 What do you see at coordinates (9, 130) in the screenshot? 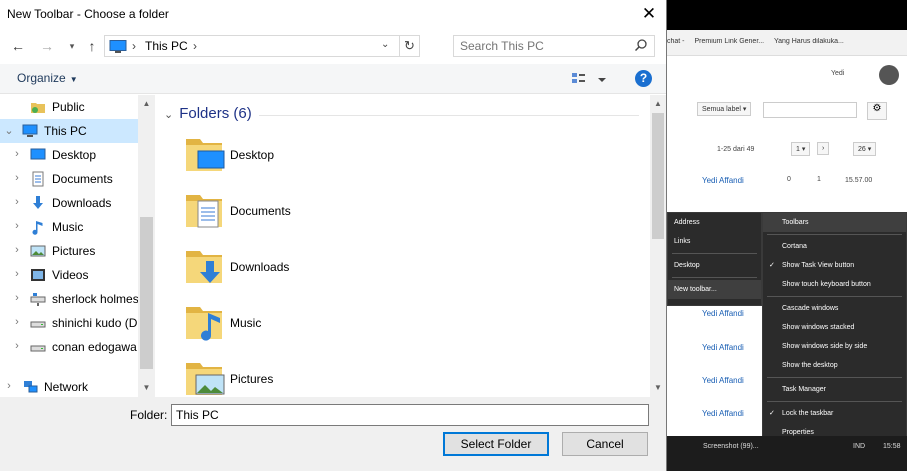
I see `expanded-chevron-icon: ⌄` at bounding box center [9, 130].